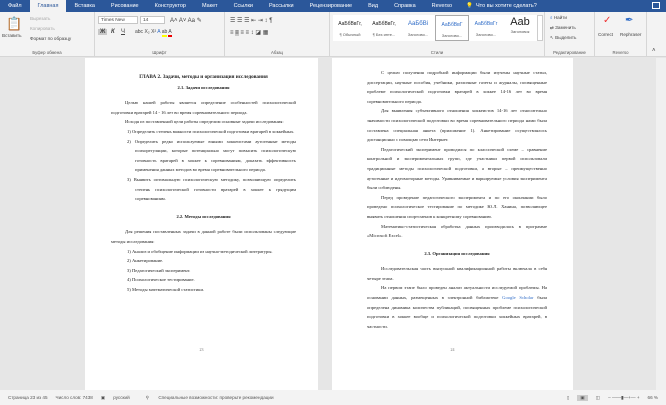 The height and width of the screenshot is (405, 666). What do you see at coordinates (42, 28) in the screenshot?
I see `copy-button: Копировать` at bounding box center [42, 28].